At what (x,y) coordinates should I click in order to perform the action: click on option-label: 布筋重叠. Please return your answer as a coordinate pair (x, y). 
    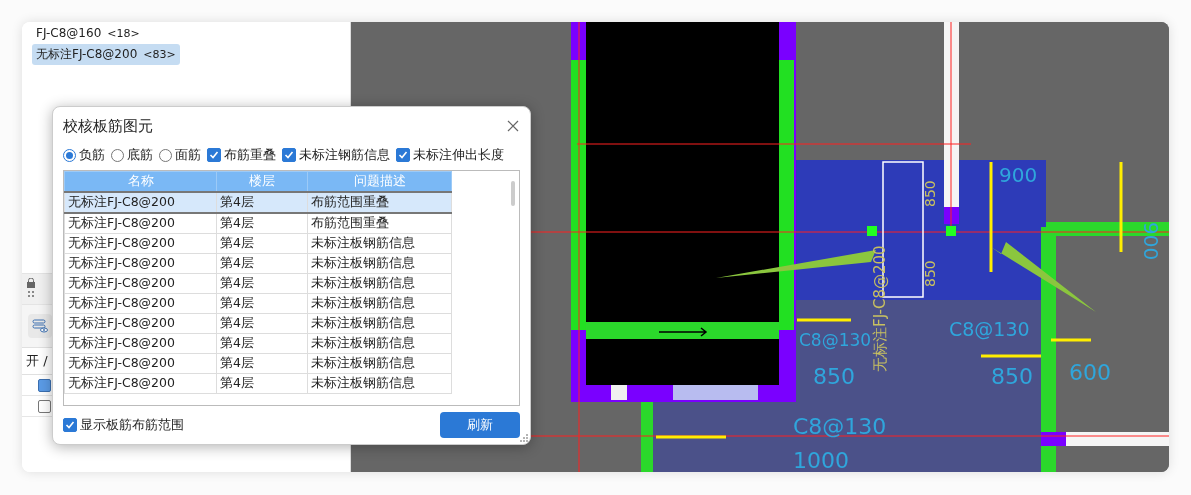
    Looking at the image, I should click on (250, 155).